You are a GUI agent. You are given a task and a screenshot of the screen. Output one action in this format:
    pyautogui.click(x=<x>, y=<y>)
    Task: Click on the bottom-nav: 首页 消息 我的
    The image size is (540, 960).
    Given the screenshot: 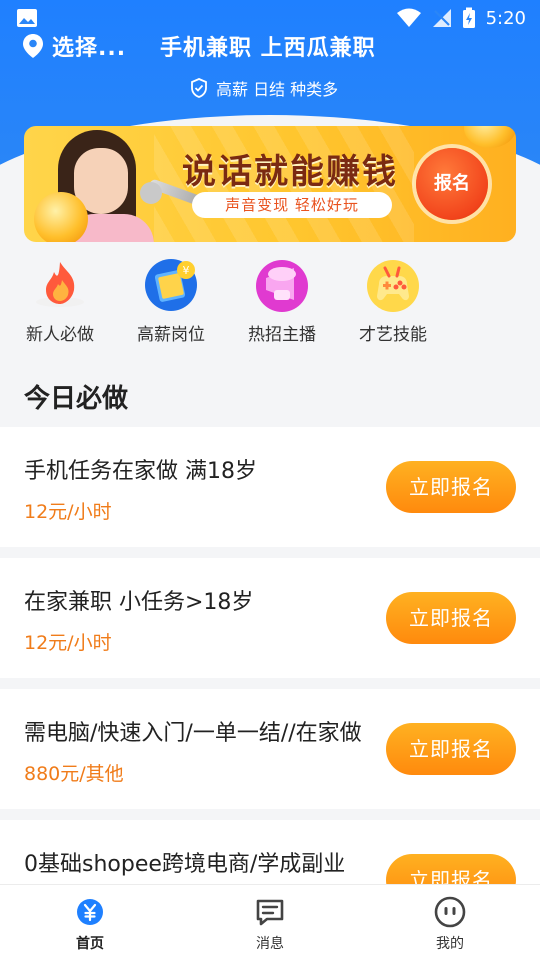 What is the action you would take?
    pyautogui.click(x=270, y=922)
    